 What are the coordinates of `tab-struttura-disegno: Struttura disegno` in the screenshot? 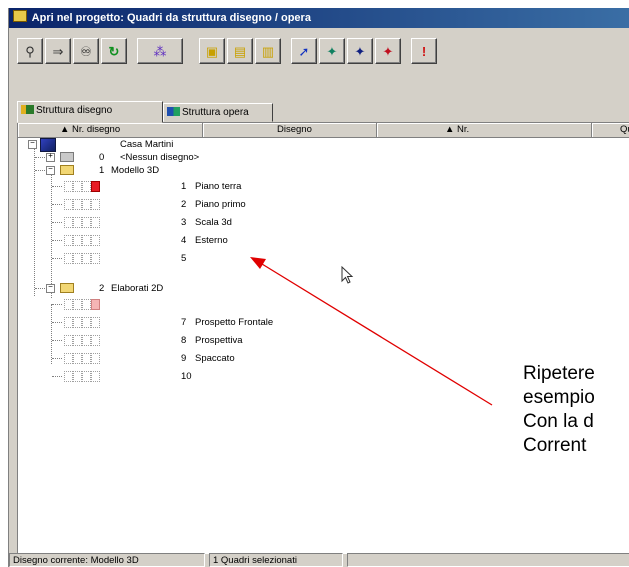 It's located at (90, 112).